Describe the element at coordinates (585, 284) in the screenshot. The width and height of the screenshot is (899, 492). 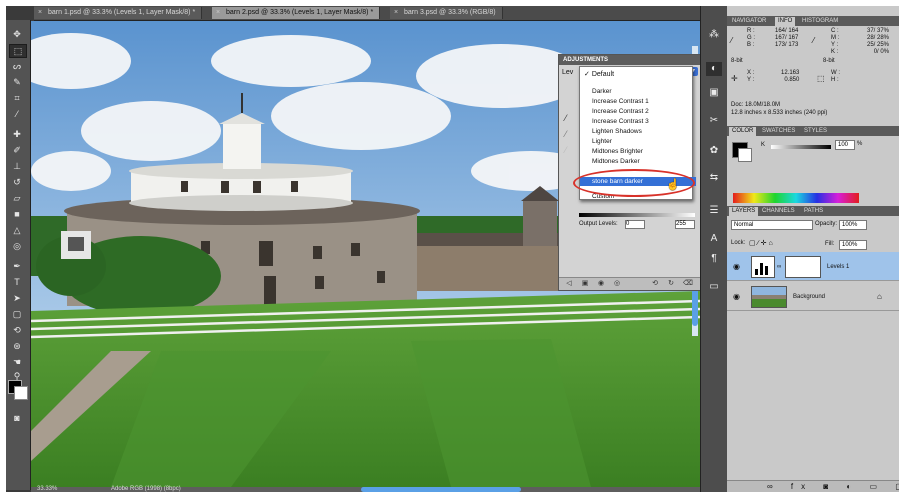
I see `expand-view-icon: ▣` at that location.